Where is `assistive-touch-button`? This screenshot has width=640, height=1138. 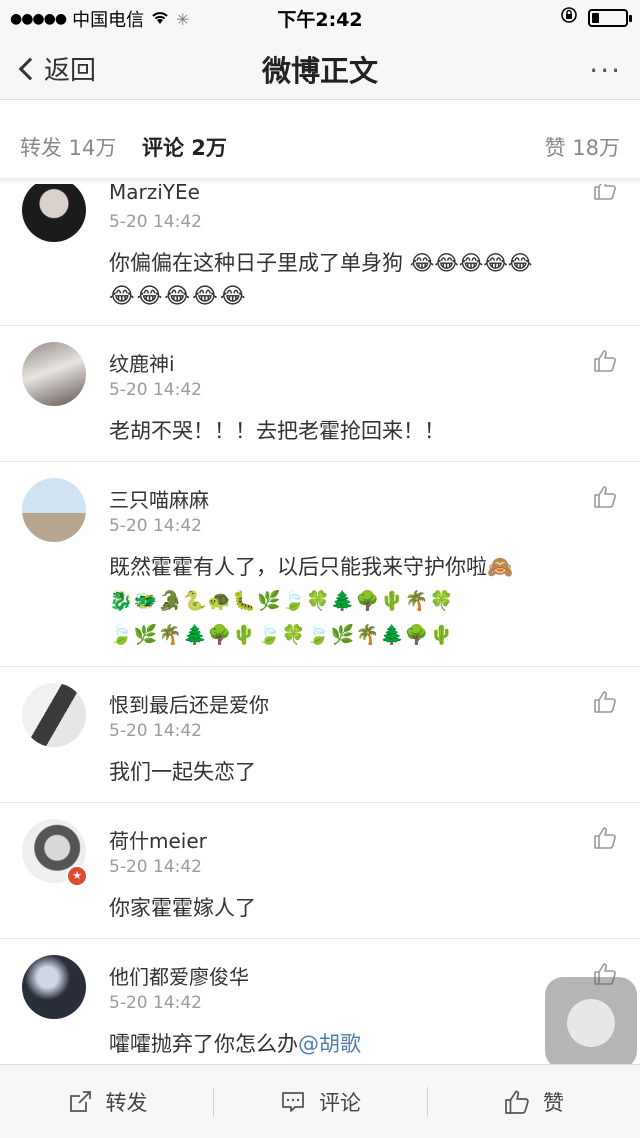 assistive-touch-button is located at coordinates (591, 1023).